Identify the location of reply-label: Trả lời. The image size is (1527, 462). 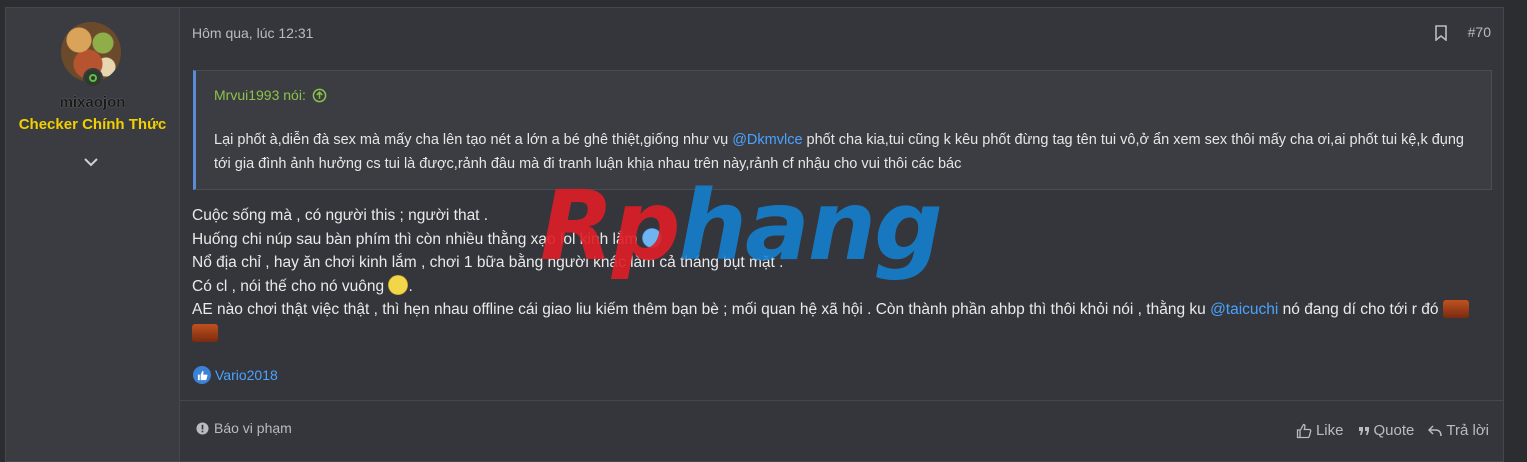
(1467, 430).